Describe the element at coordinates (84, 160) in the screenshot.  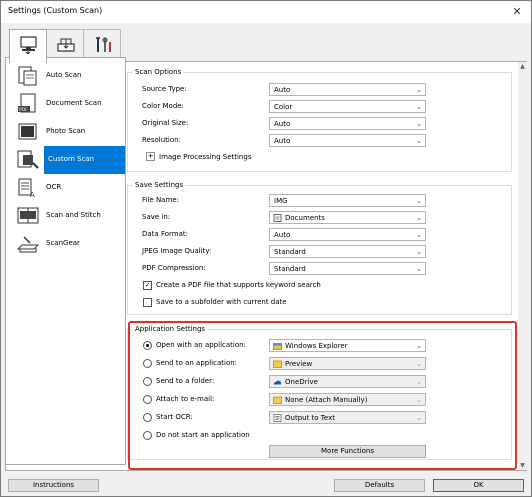
I see `sidebar-item-label: Custom Scan` at that location.